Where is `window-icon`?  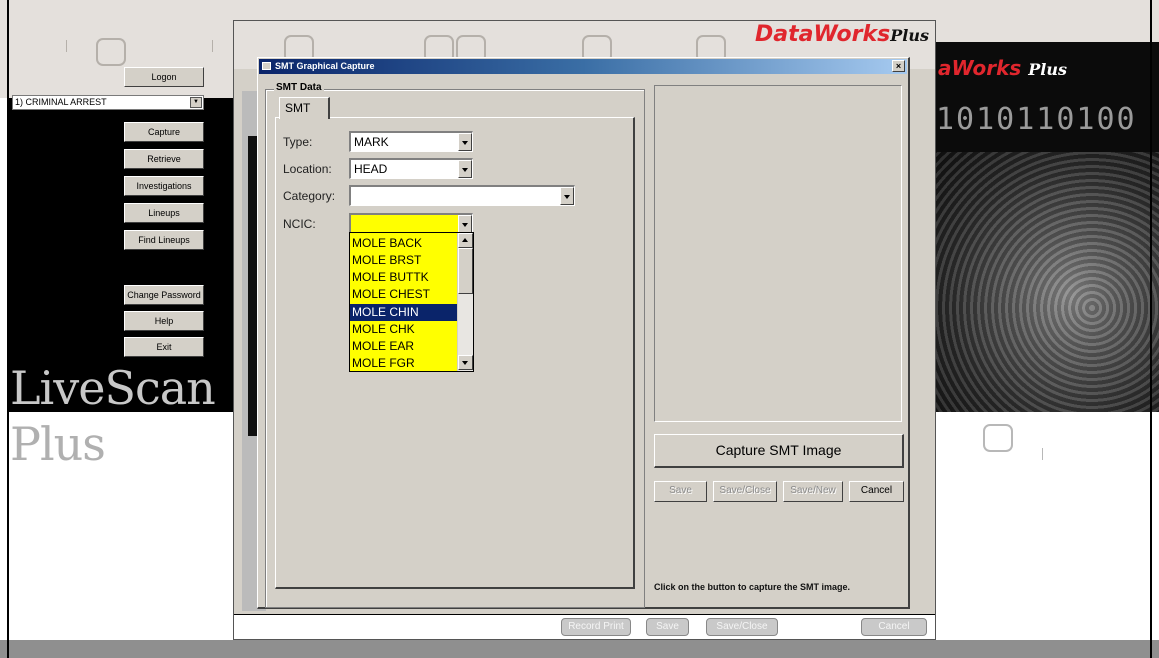
window-icon is located at coordinates (266, 66).